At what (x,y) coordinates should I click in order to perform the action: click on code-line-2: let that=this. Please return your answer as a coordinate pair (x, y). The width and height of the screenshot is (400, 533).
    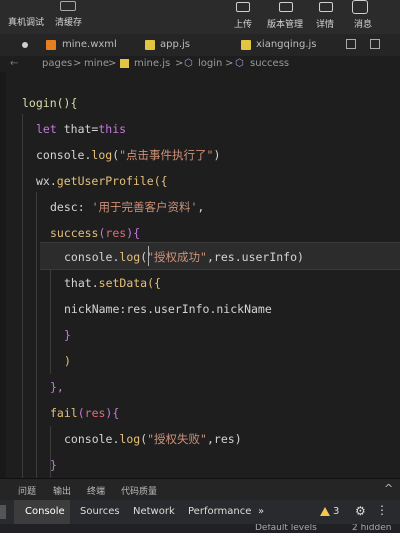
    Looking at the image, I should click on (200, 129).